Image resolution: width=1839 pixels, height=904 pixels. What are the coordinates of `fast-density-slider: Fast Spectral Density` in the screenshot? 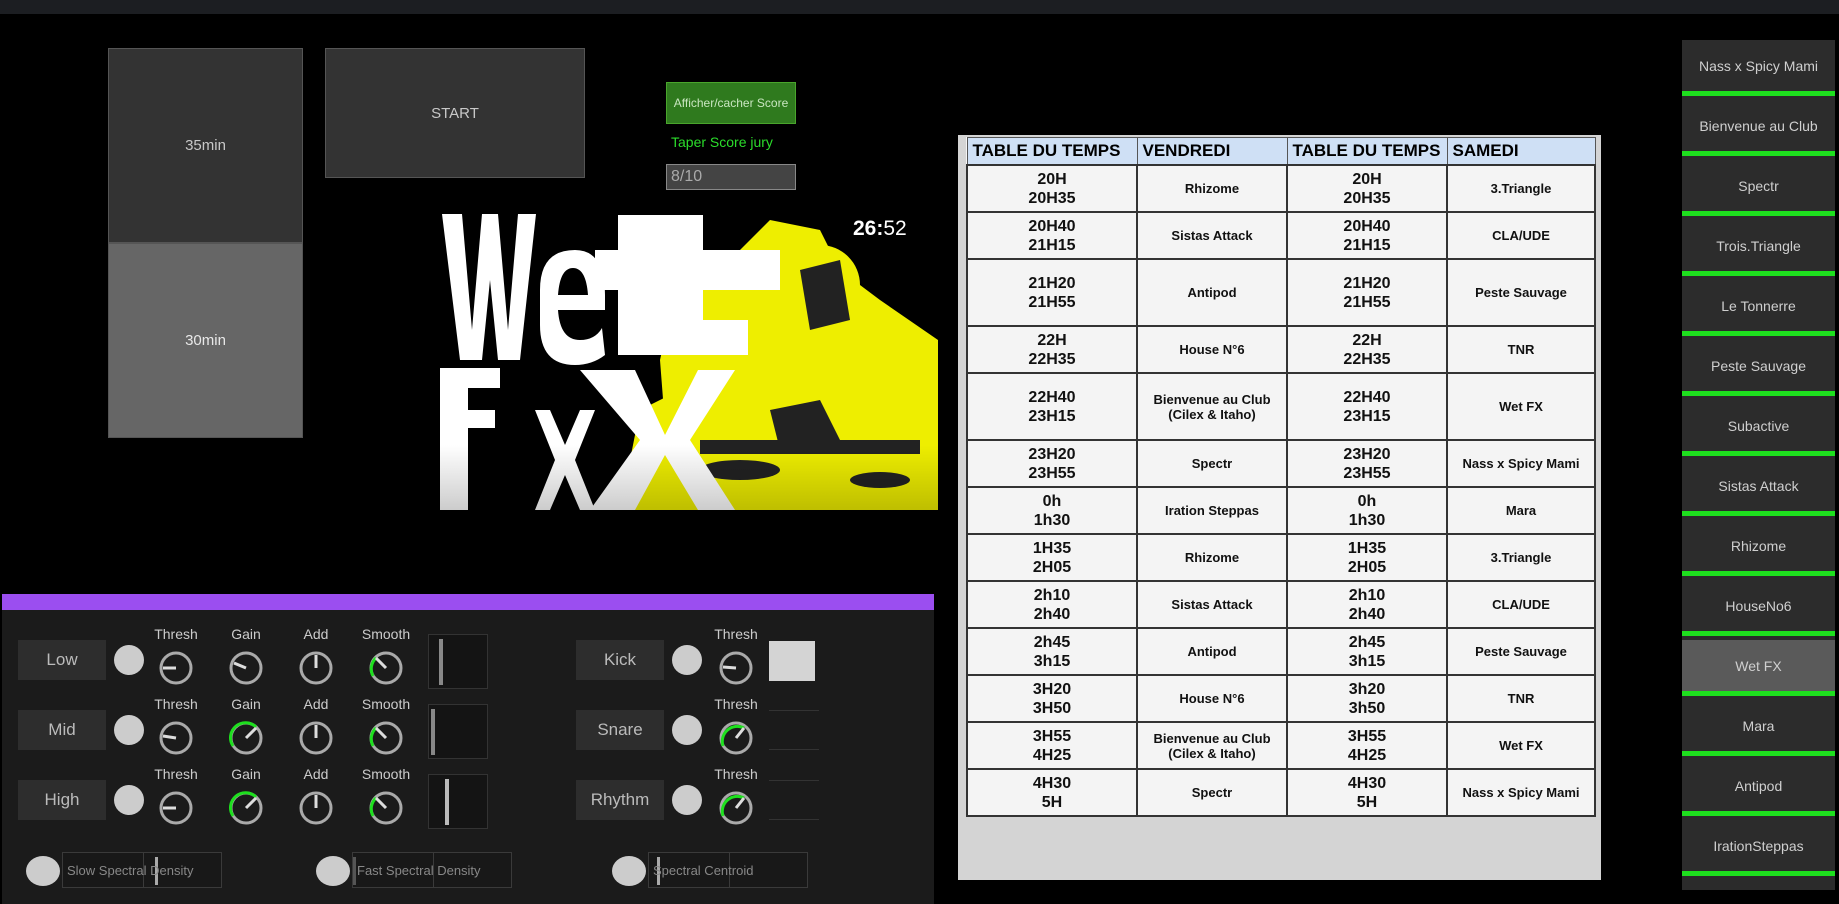 It's located at (432, 870).